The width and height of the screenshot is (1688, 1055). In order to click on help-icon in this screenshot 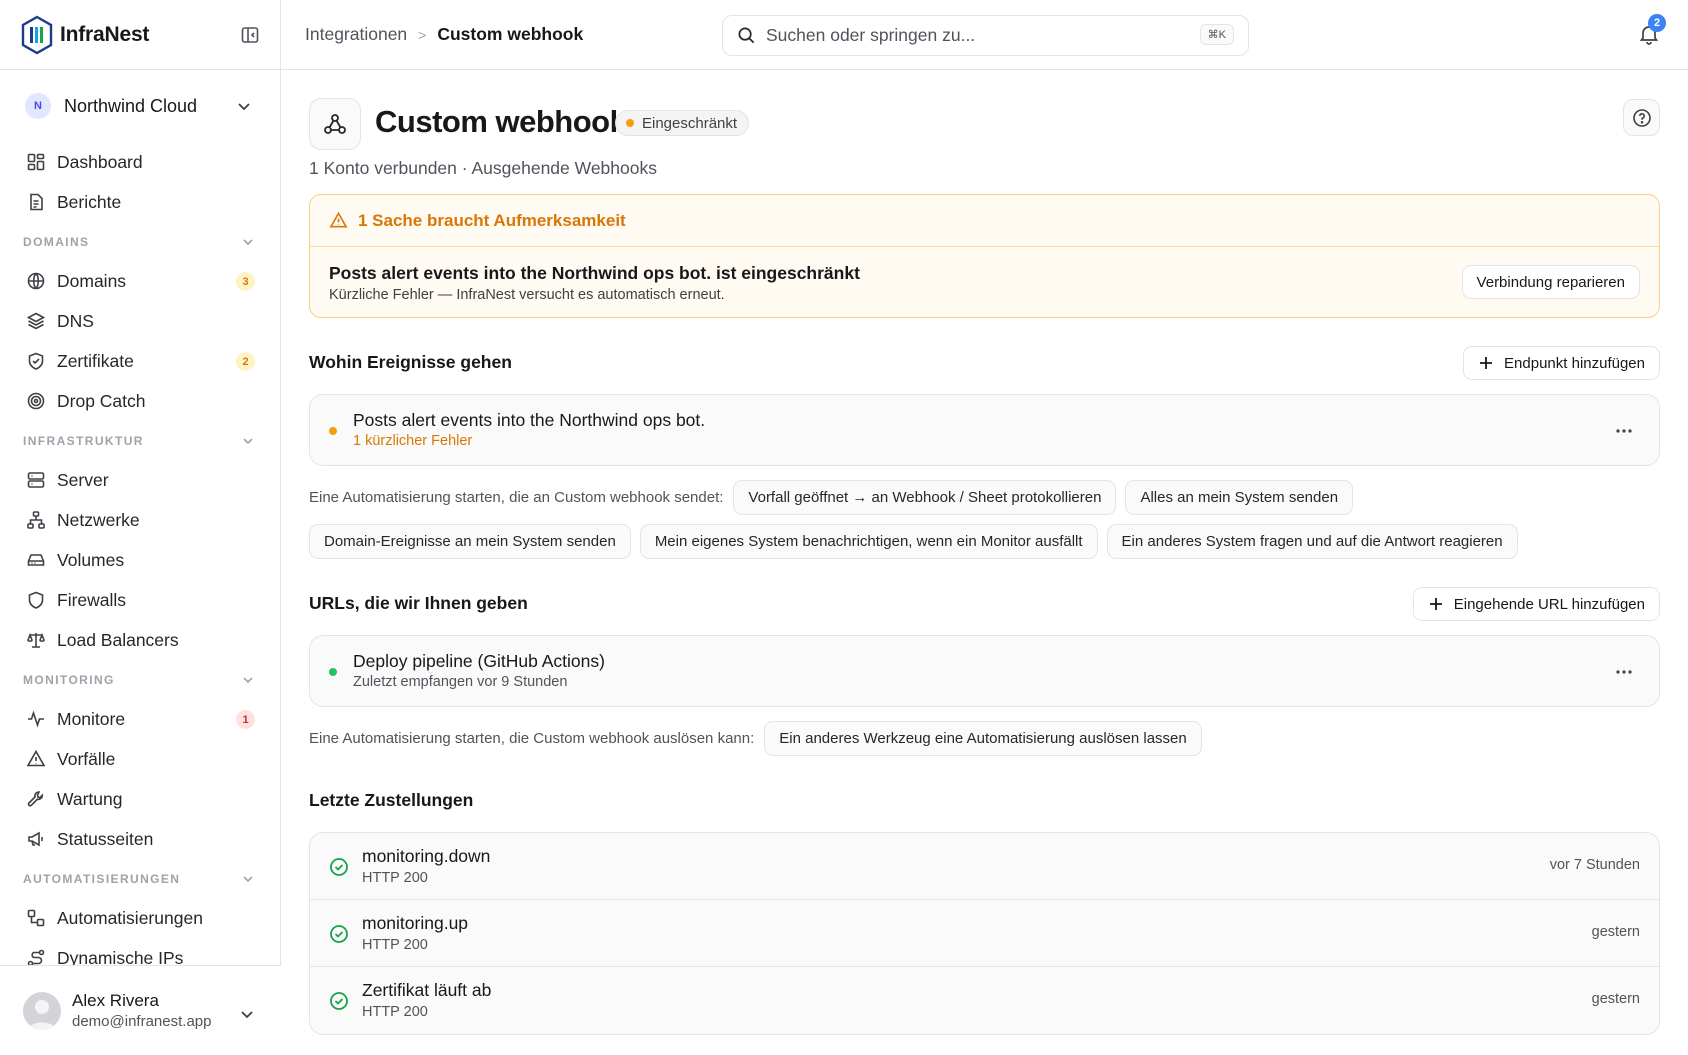, I will do `click(1641, 117)`.